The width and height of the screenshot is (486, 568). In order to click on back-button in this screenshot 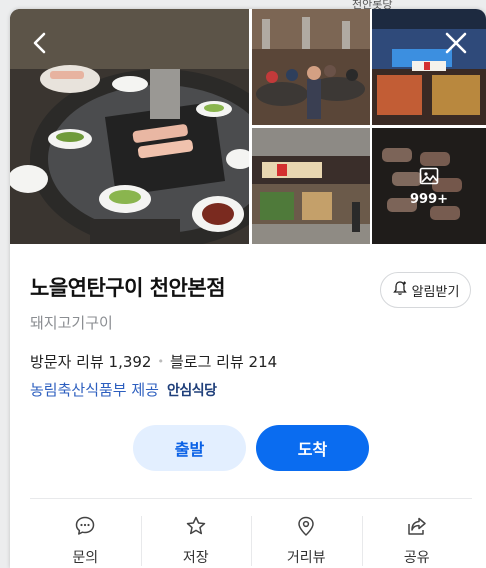, I will do `click(40, 45)`.